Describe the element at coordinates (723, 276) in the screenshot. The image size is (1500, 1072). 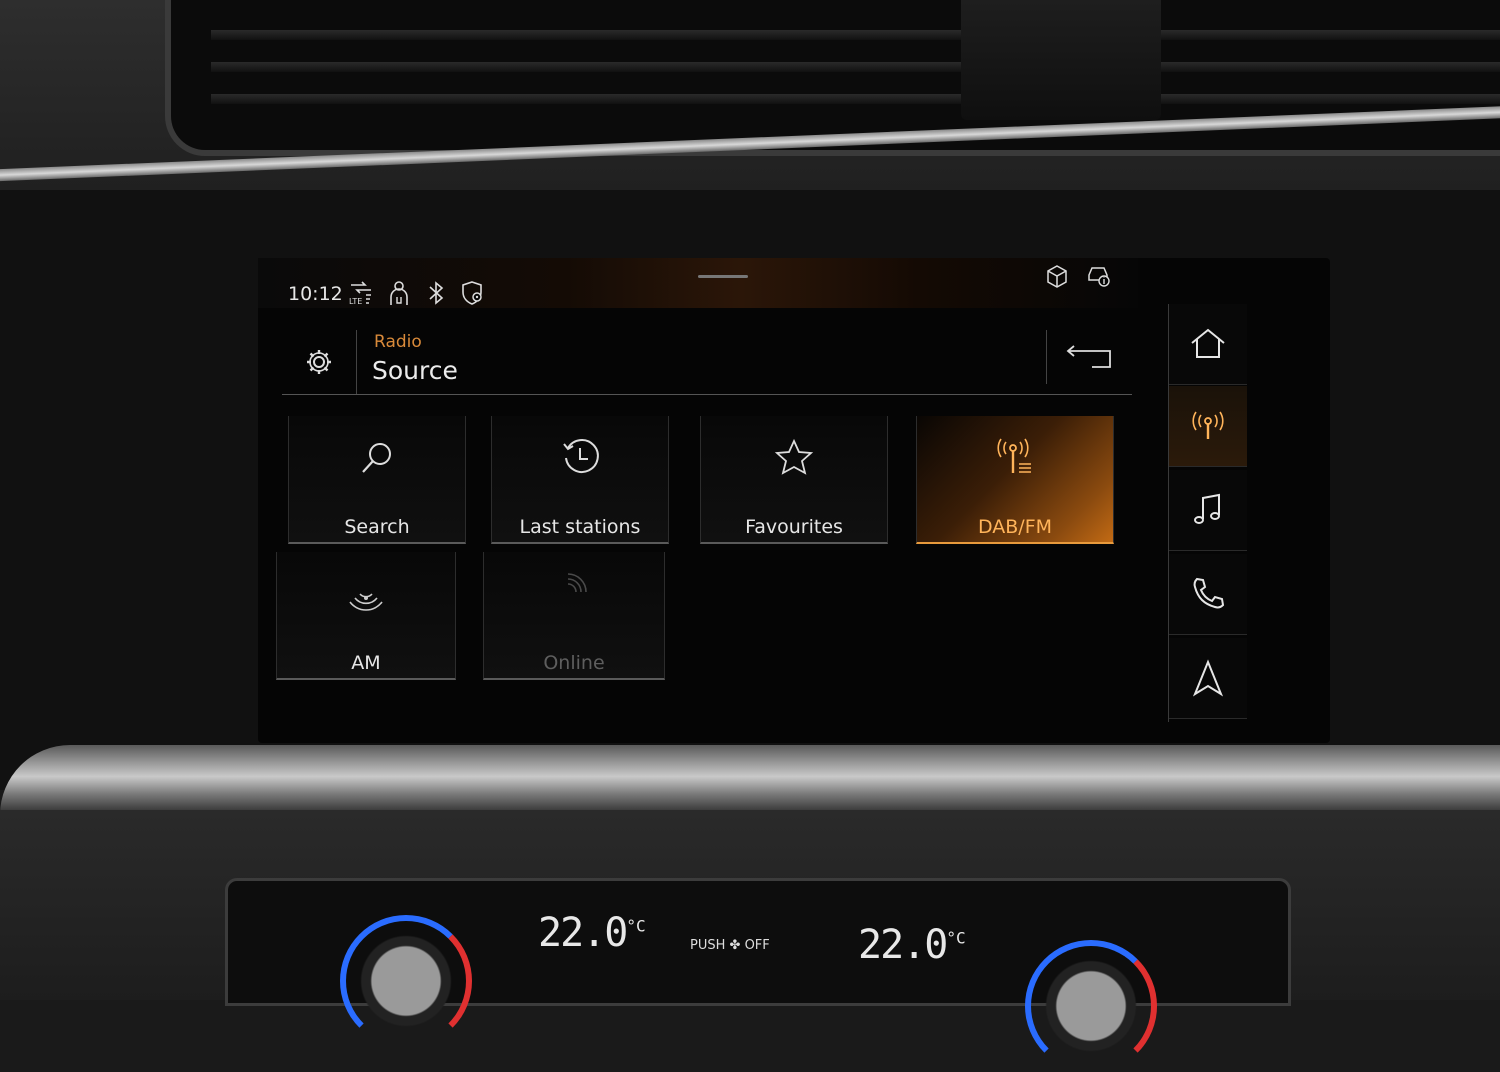
I see `pull-down-handle` at that location.